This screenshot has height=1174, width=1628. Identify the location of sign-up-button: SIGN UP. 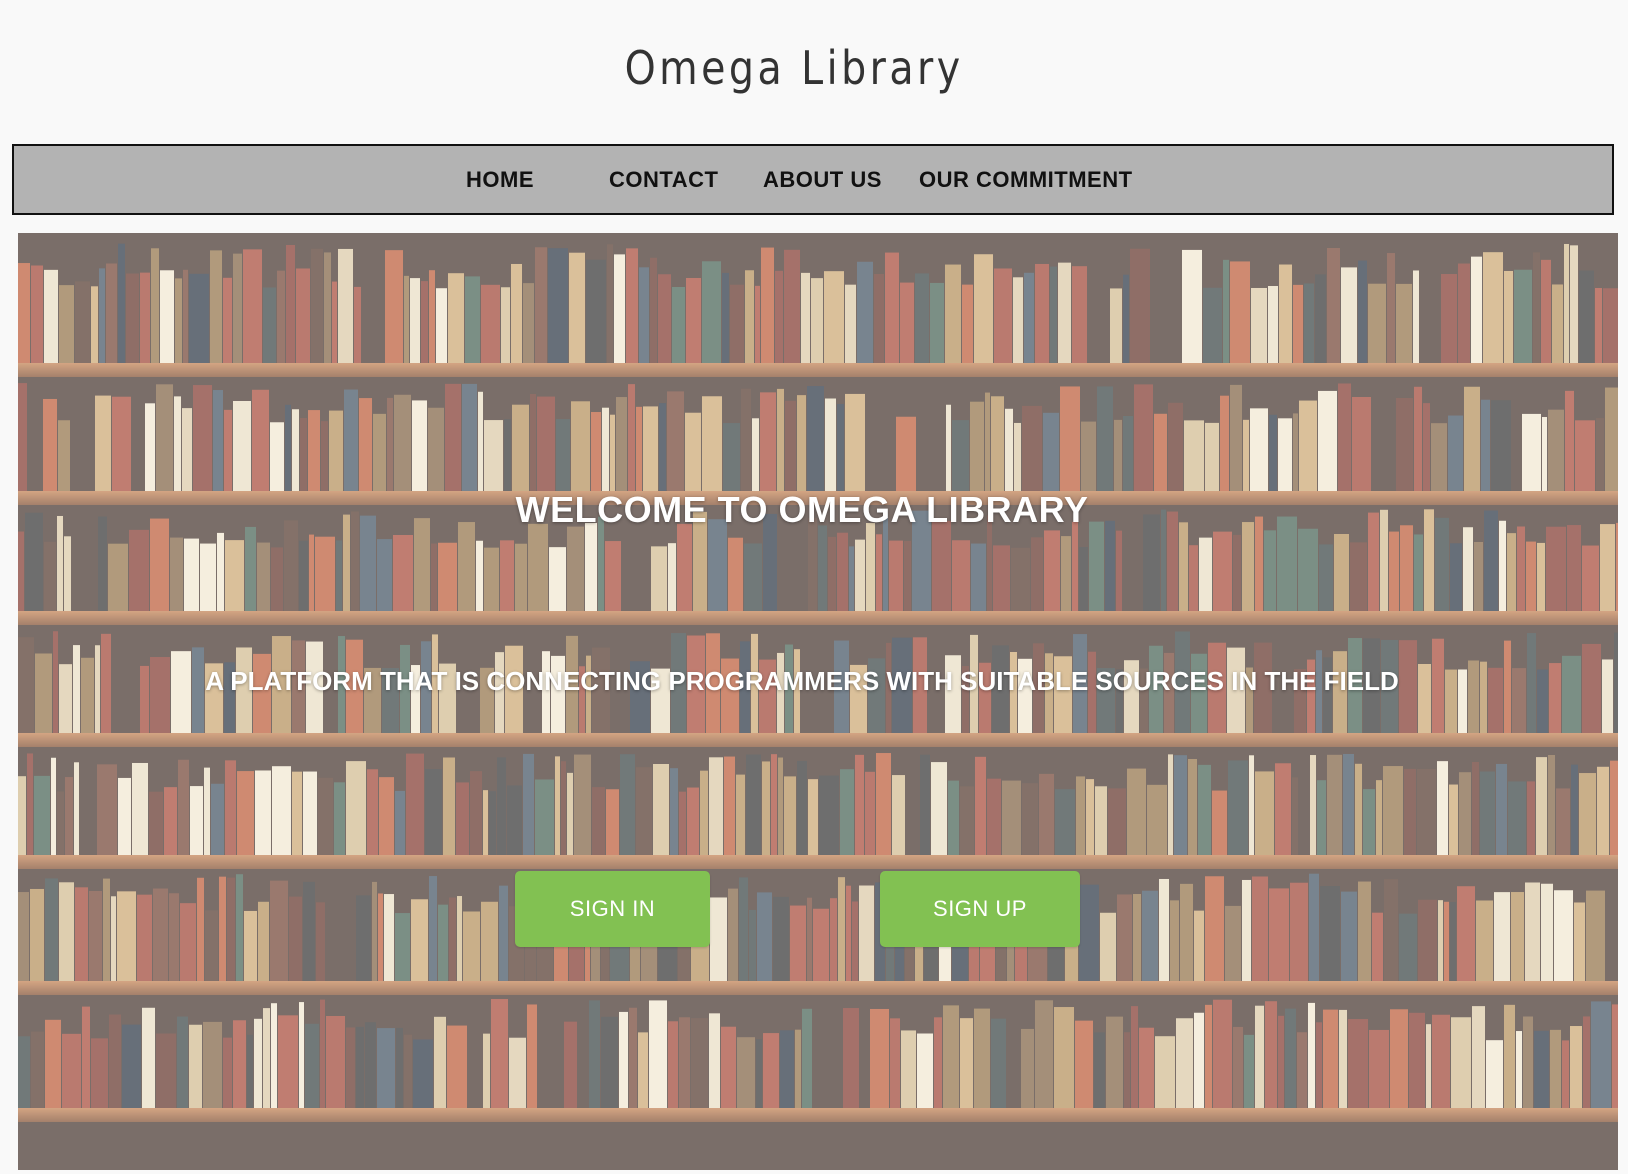
(980, 909).